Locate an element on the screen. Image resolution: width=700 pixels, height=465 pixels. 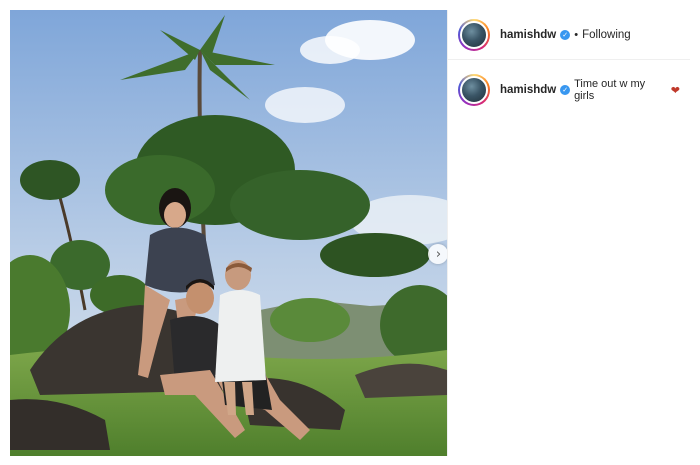
post-header: hamishdw ✓ • Following is located at coordinates (569, 35).